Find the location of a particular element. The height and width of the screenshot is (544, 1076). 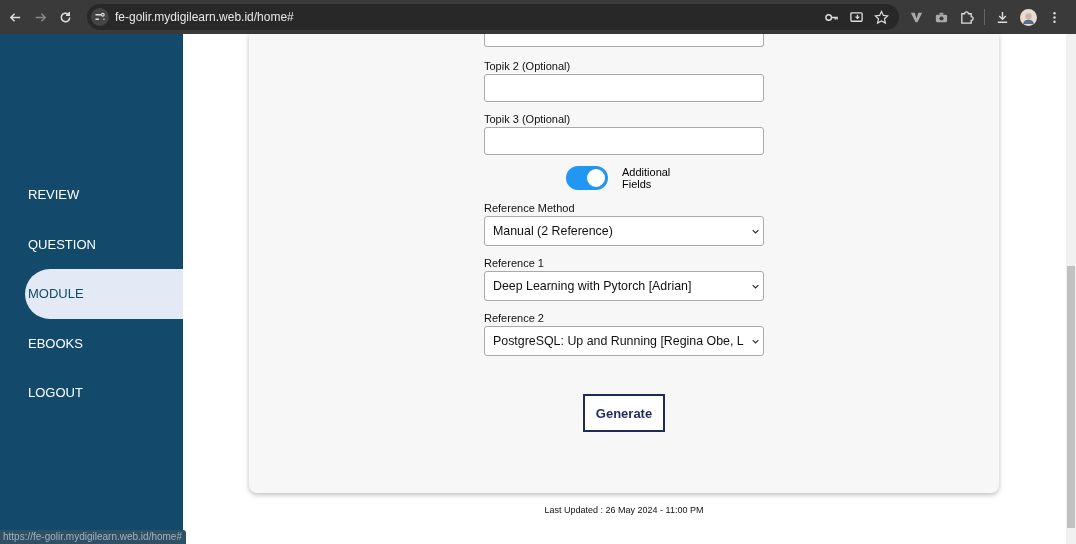

star-icon is located at coordinates (881, 17).